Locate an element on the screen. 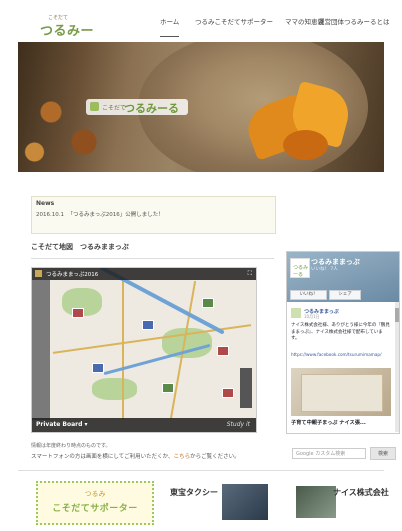 This screenshot has height=531, width=402. hero-logo-badge: こそだて つるみーる is located at coordinates (137, 107).